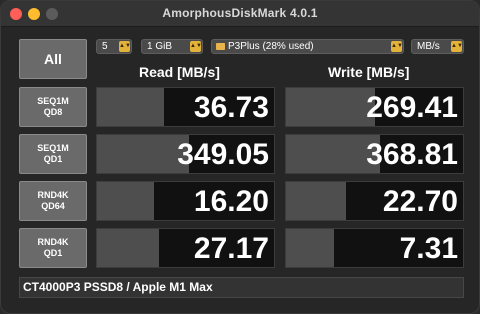 Image resolution: width=480 pixels, height=314 pixels. I want to click on test-size-select: 1 GiB ▲▼, so click(172, 46).